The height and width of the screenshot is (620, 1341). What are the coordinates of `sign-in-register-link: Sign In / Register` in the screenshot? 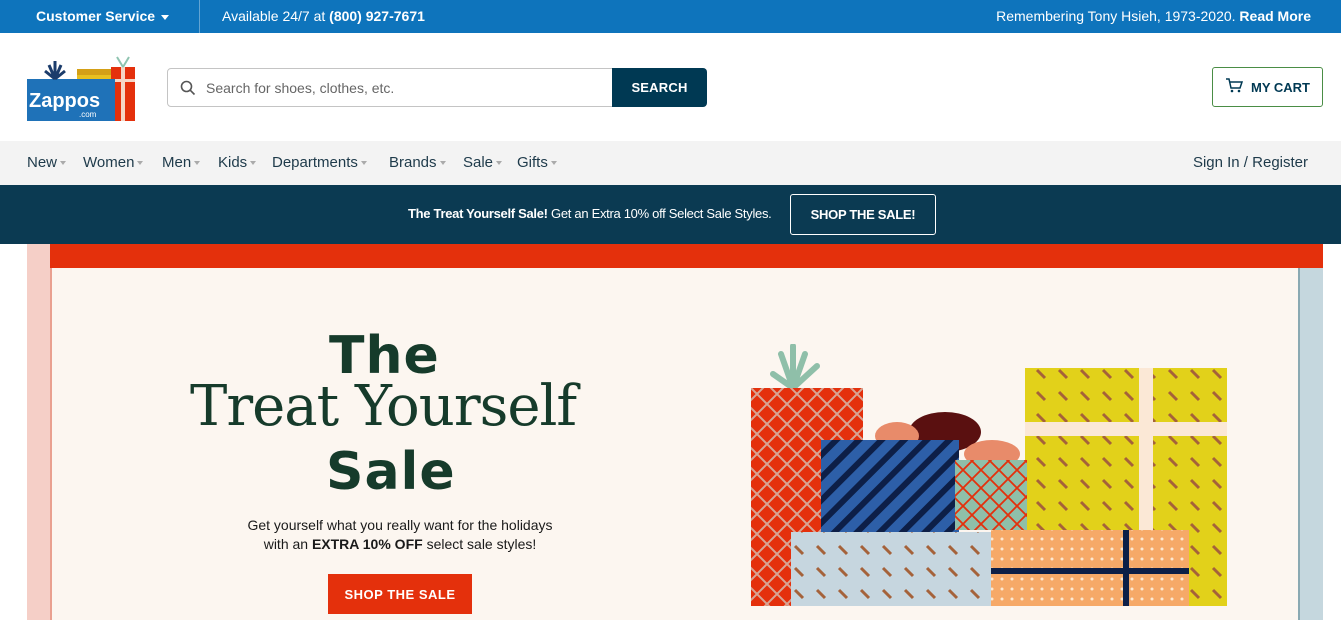 It's located at (1250, 162).